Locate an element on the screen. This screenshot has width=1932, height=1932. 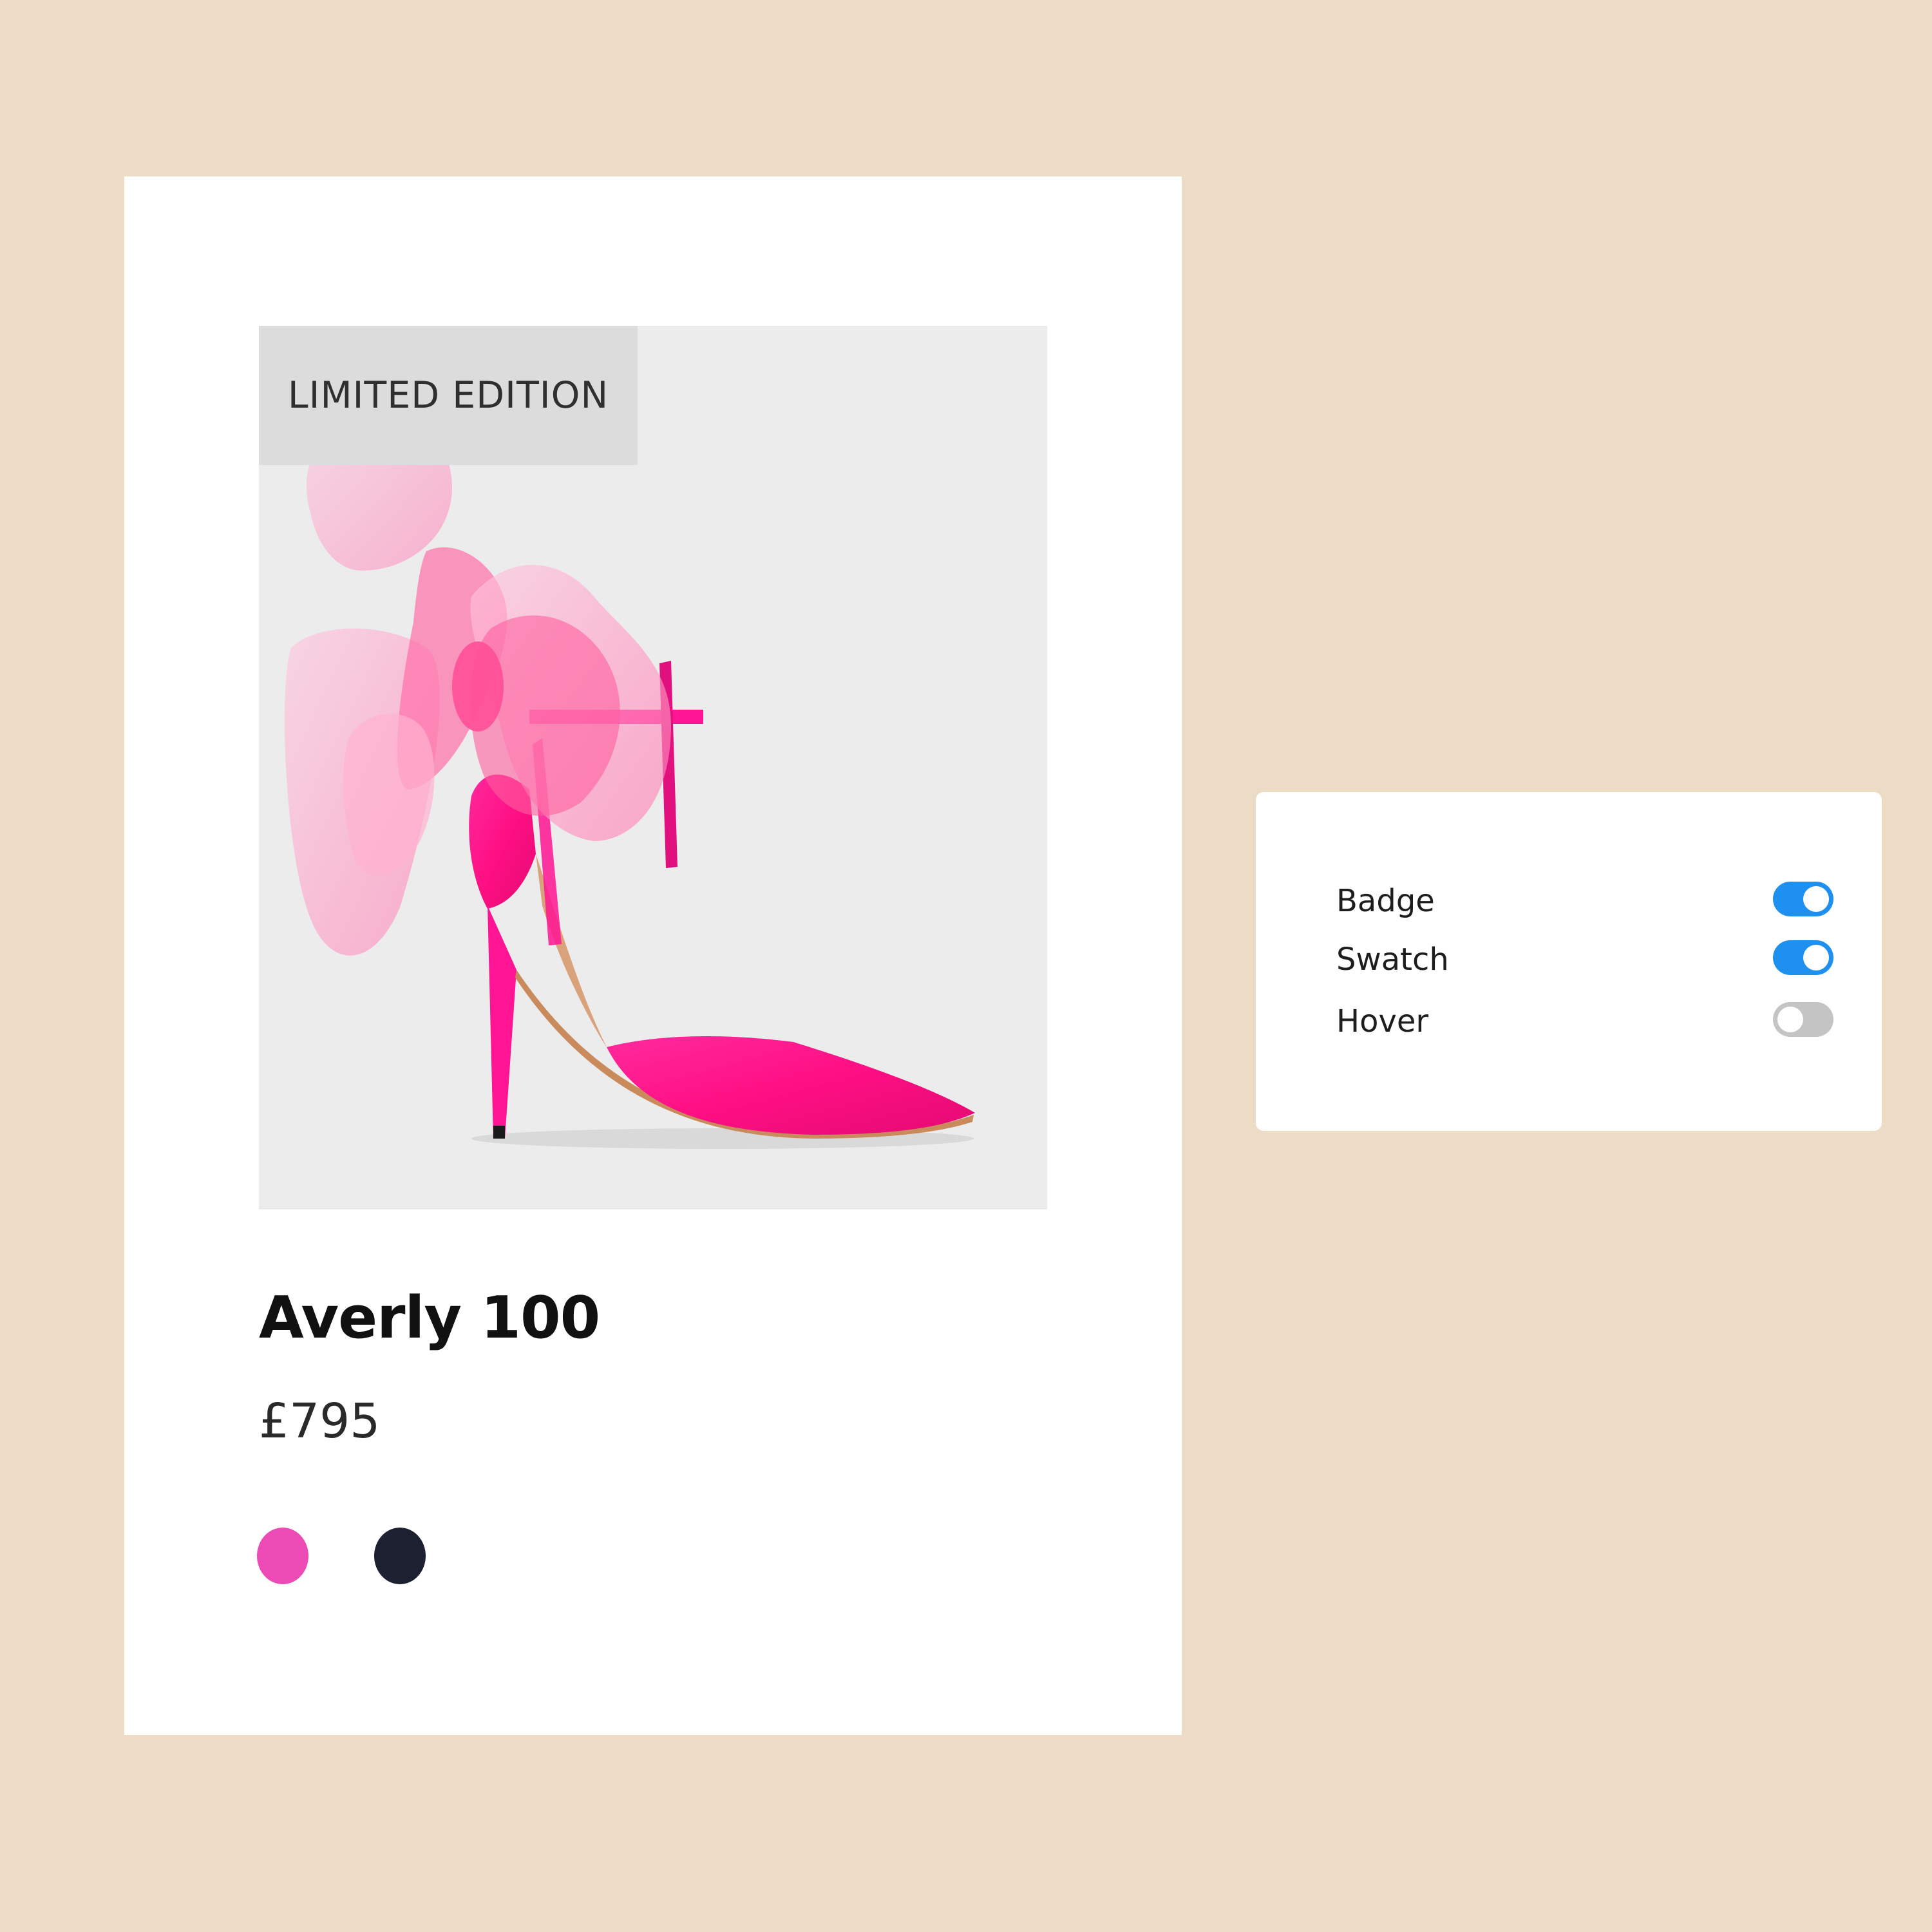
product-price: £795 is located at coordinates (320, 1421).